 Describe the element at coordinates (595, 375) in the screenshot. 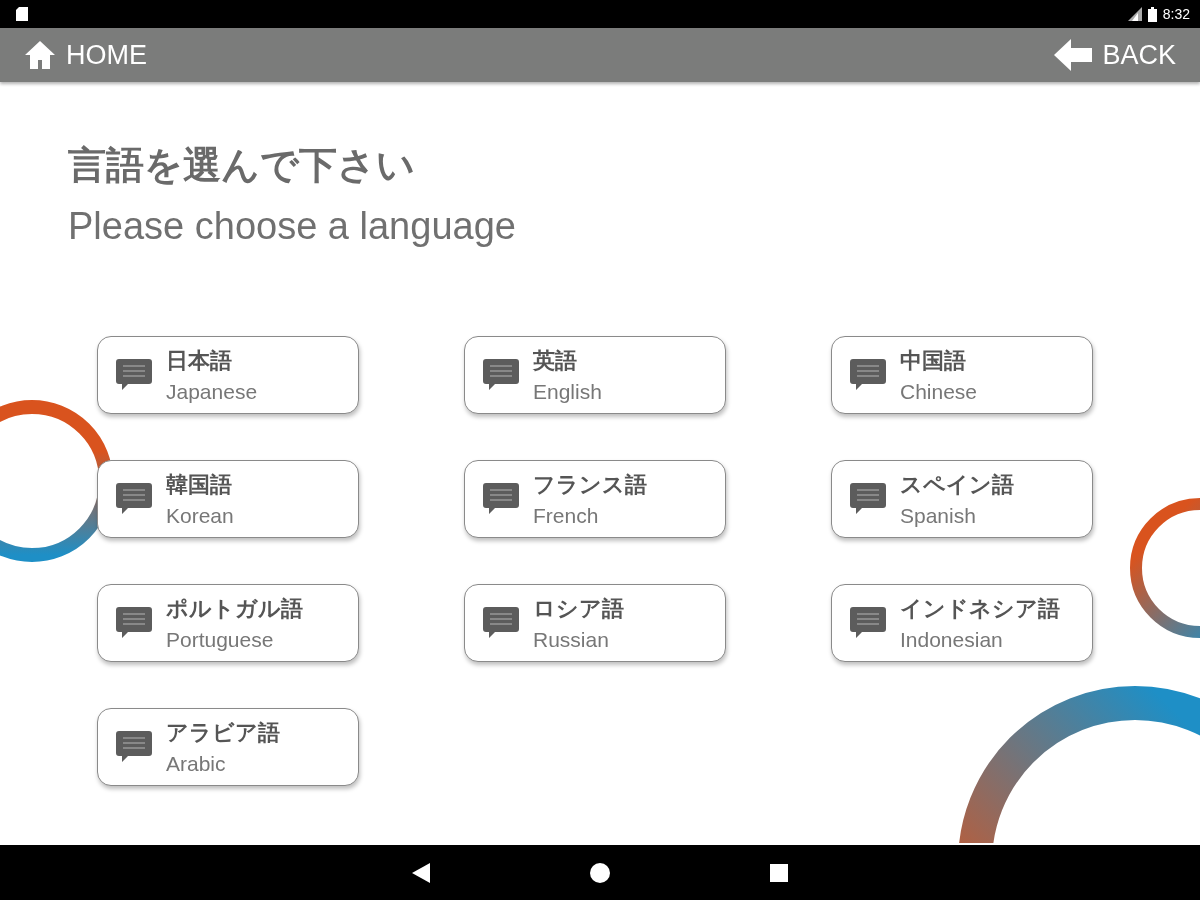

I see `language-button: 英語 English` at that location.